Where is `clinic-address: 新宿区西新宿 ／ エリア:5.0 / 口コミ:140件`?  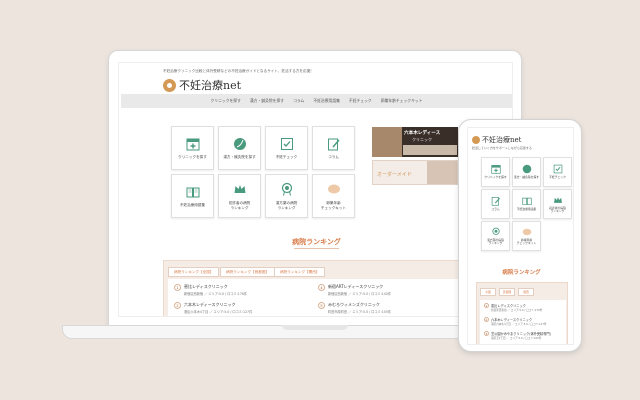 clinic-address: 新宿区西新宿 ／ エリア:5.0 / 口コミ:140件 is located at coordinates (360, 294).